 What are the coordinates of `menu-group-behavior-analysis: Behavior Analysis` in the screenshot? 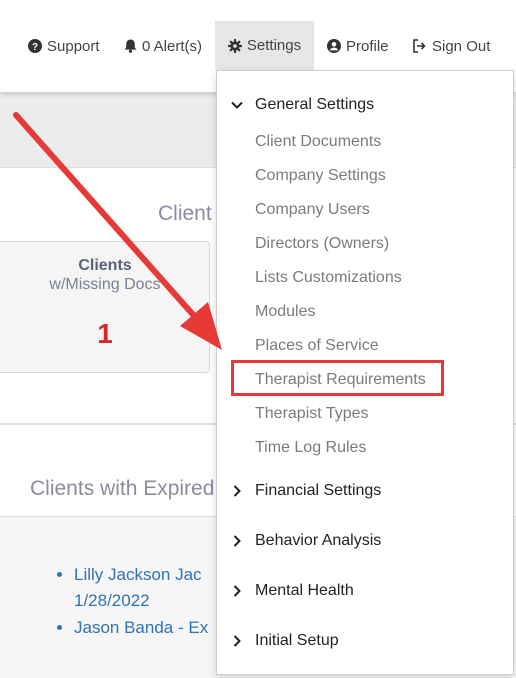 It's located at (365, 541).